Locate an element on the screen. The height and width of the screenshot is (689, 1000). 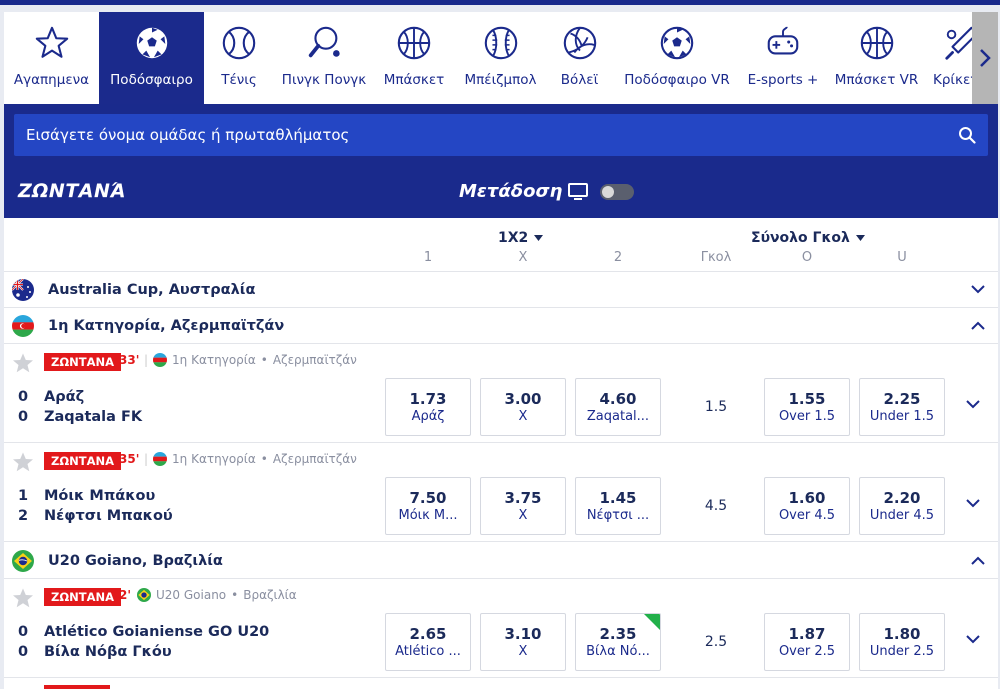
stream-toggle-group: Μετάδοση is located at coordinates (547, 191).